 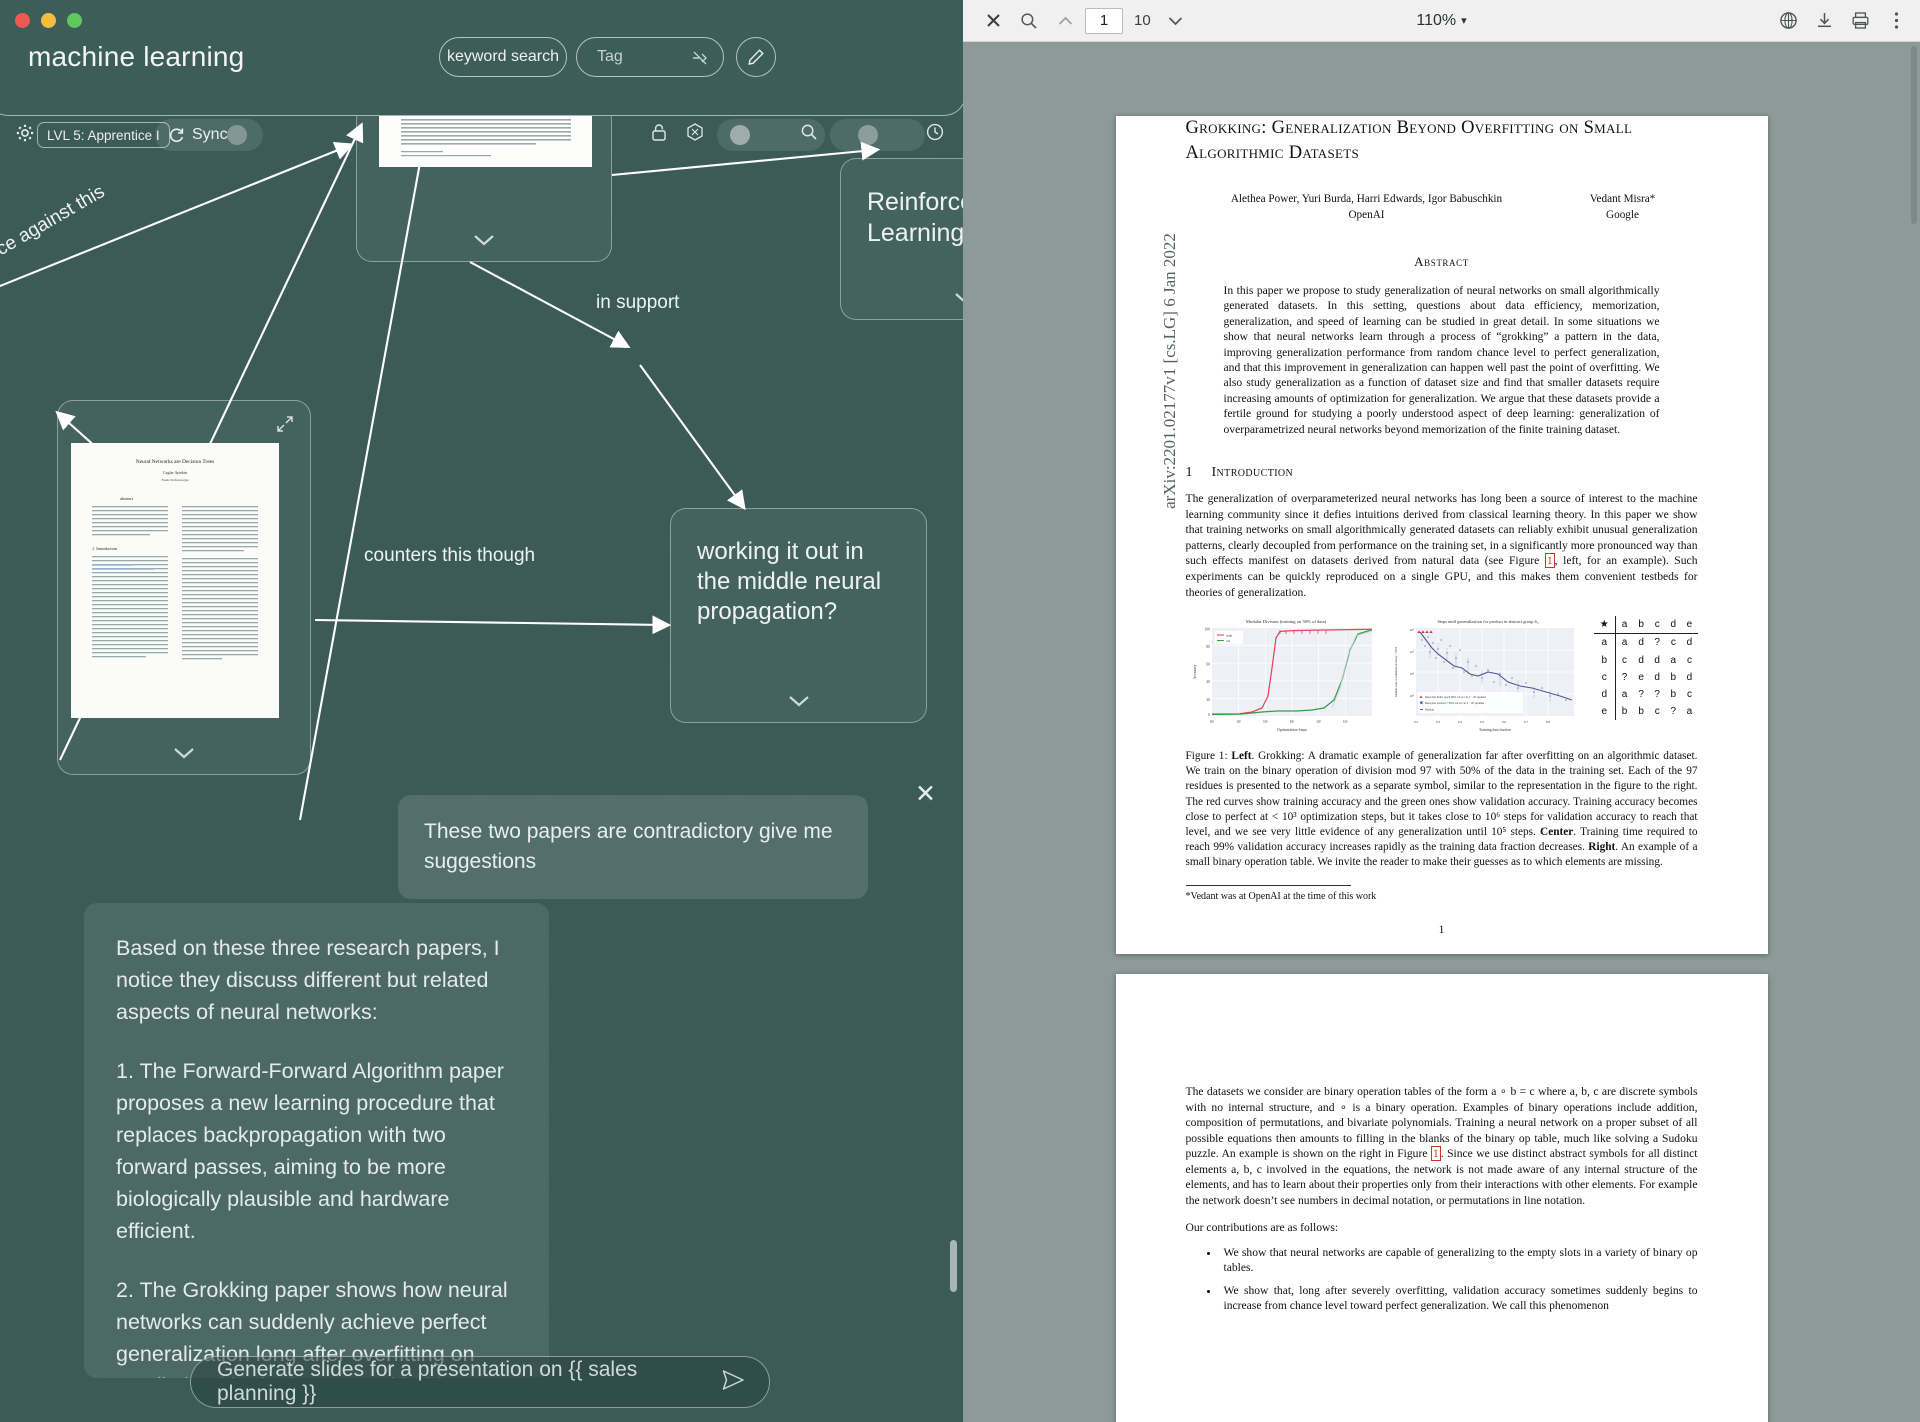 What do you see at coordinates (127, 498) in the screenshot?
I see `svg-text: abstract` at bounding box center [127, 498].